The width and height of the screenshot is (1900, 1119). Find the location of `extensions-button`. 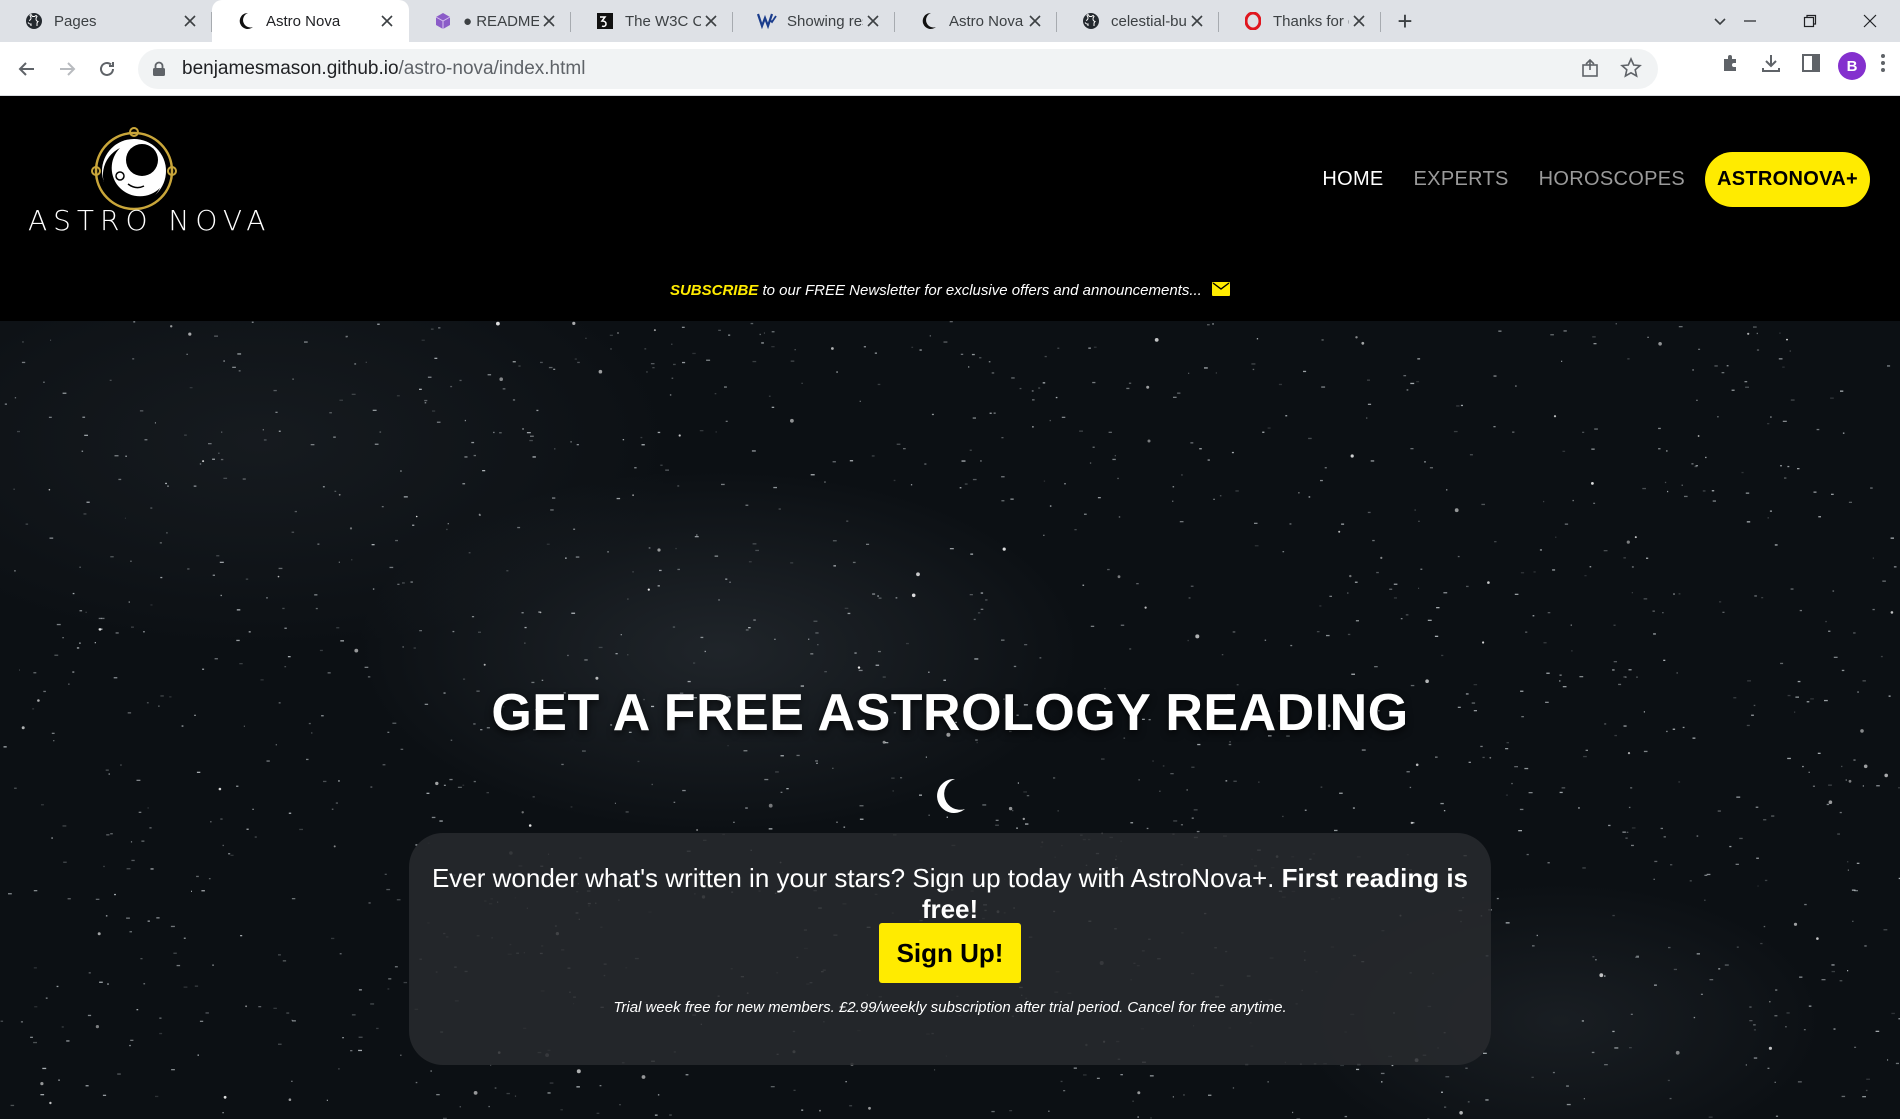

extensions-button is located at coordinates (1731, 63).